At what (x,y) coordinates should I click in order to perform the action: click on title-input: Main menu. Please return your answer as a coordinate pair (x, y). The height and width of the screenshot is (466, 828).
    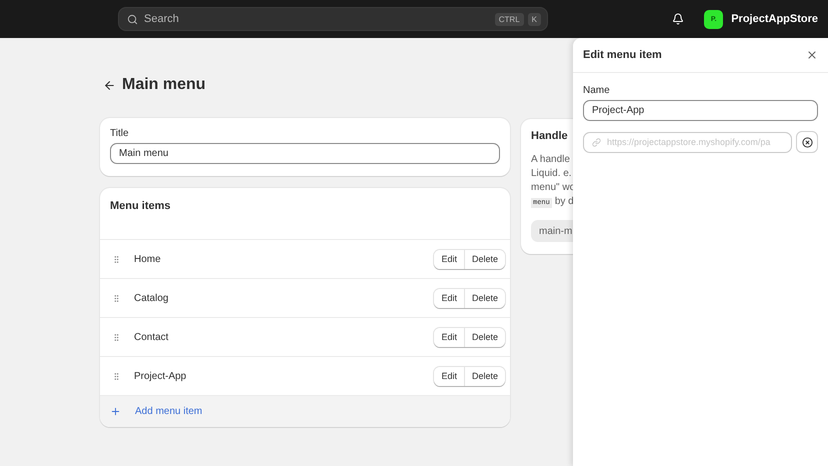
    Looking at the image, I should click on (305, 153).